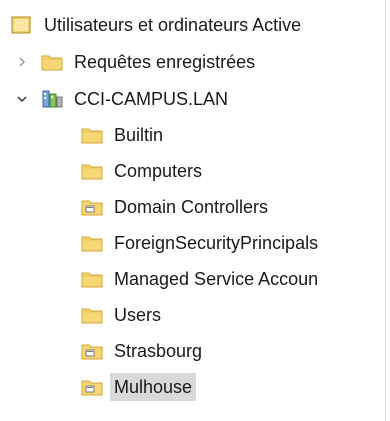 The height and width of the screenshot is (421, 390). I want to click on tree-node-builtin: Builtin, so click(123, 135).